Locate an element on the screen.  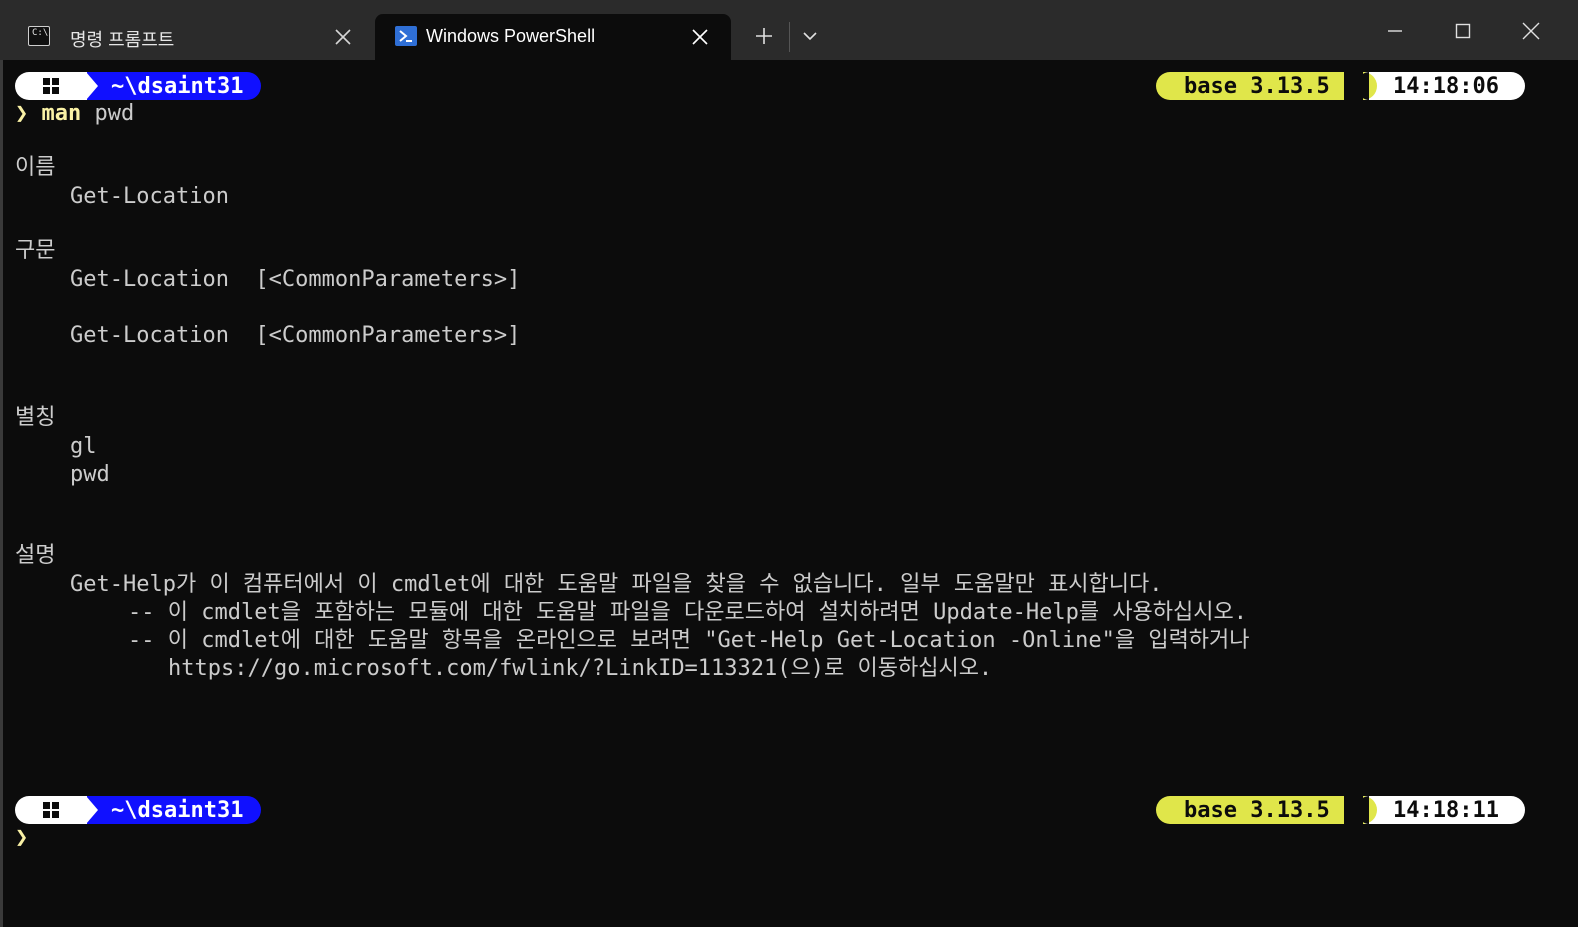
powershell-icon is located at coordinates (406, 36).